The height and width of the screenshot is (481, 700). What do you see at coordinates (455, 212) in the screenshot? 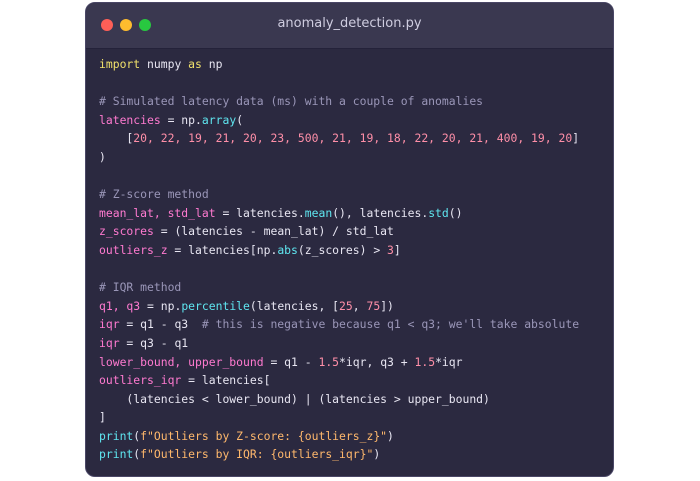
I see `code-token: ()` at bounding box center [455, 212].